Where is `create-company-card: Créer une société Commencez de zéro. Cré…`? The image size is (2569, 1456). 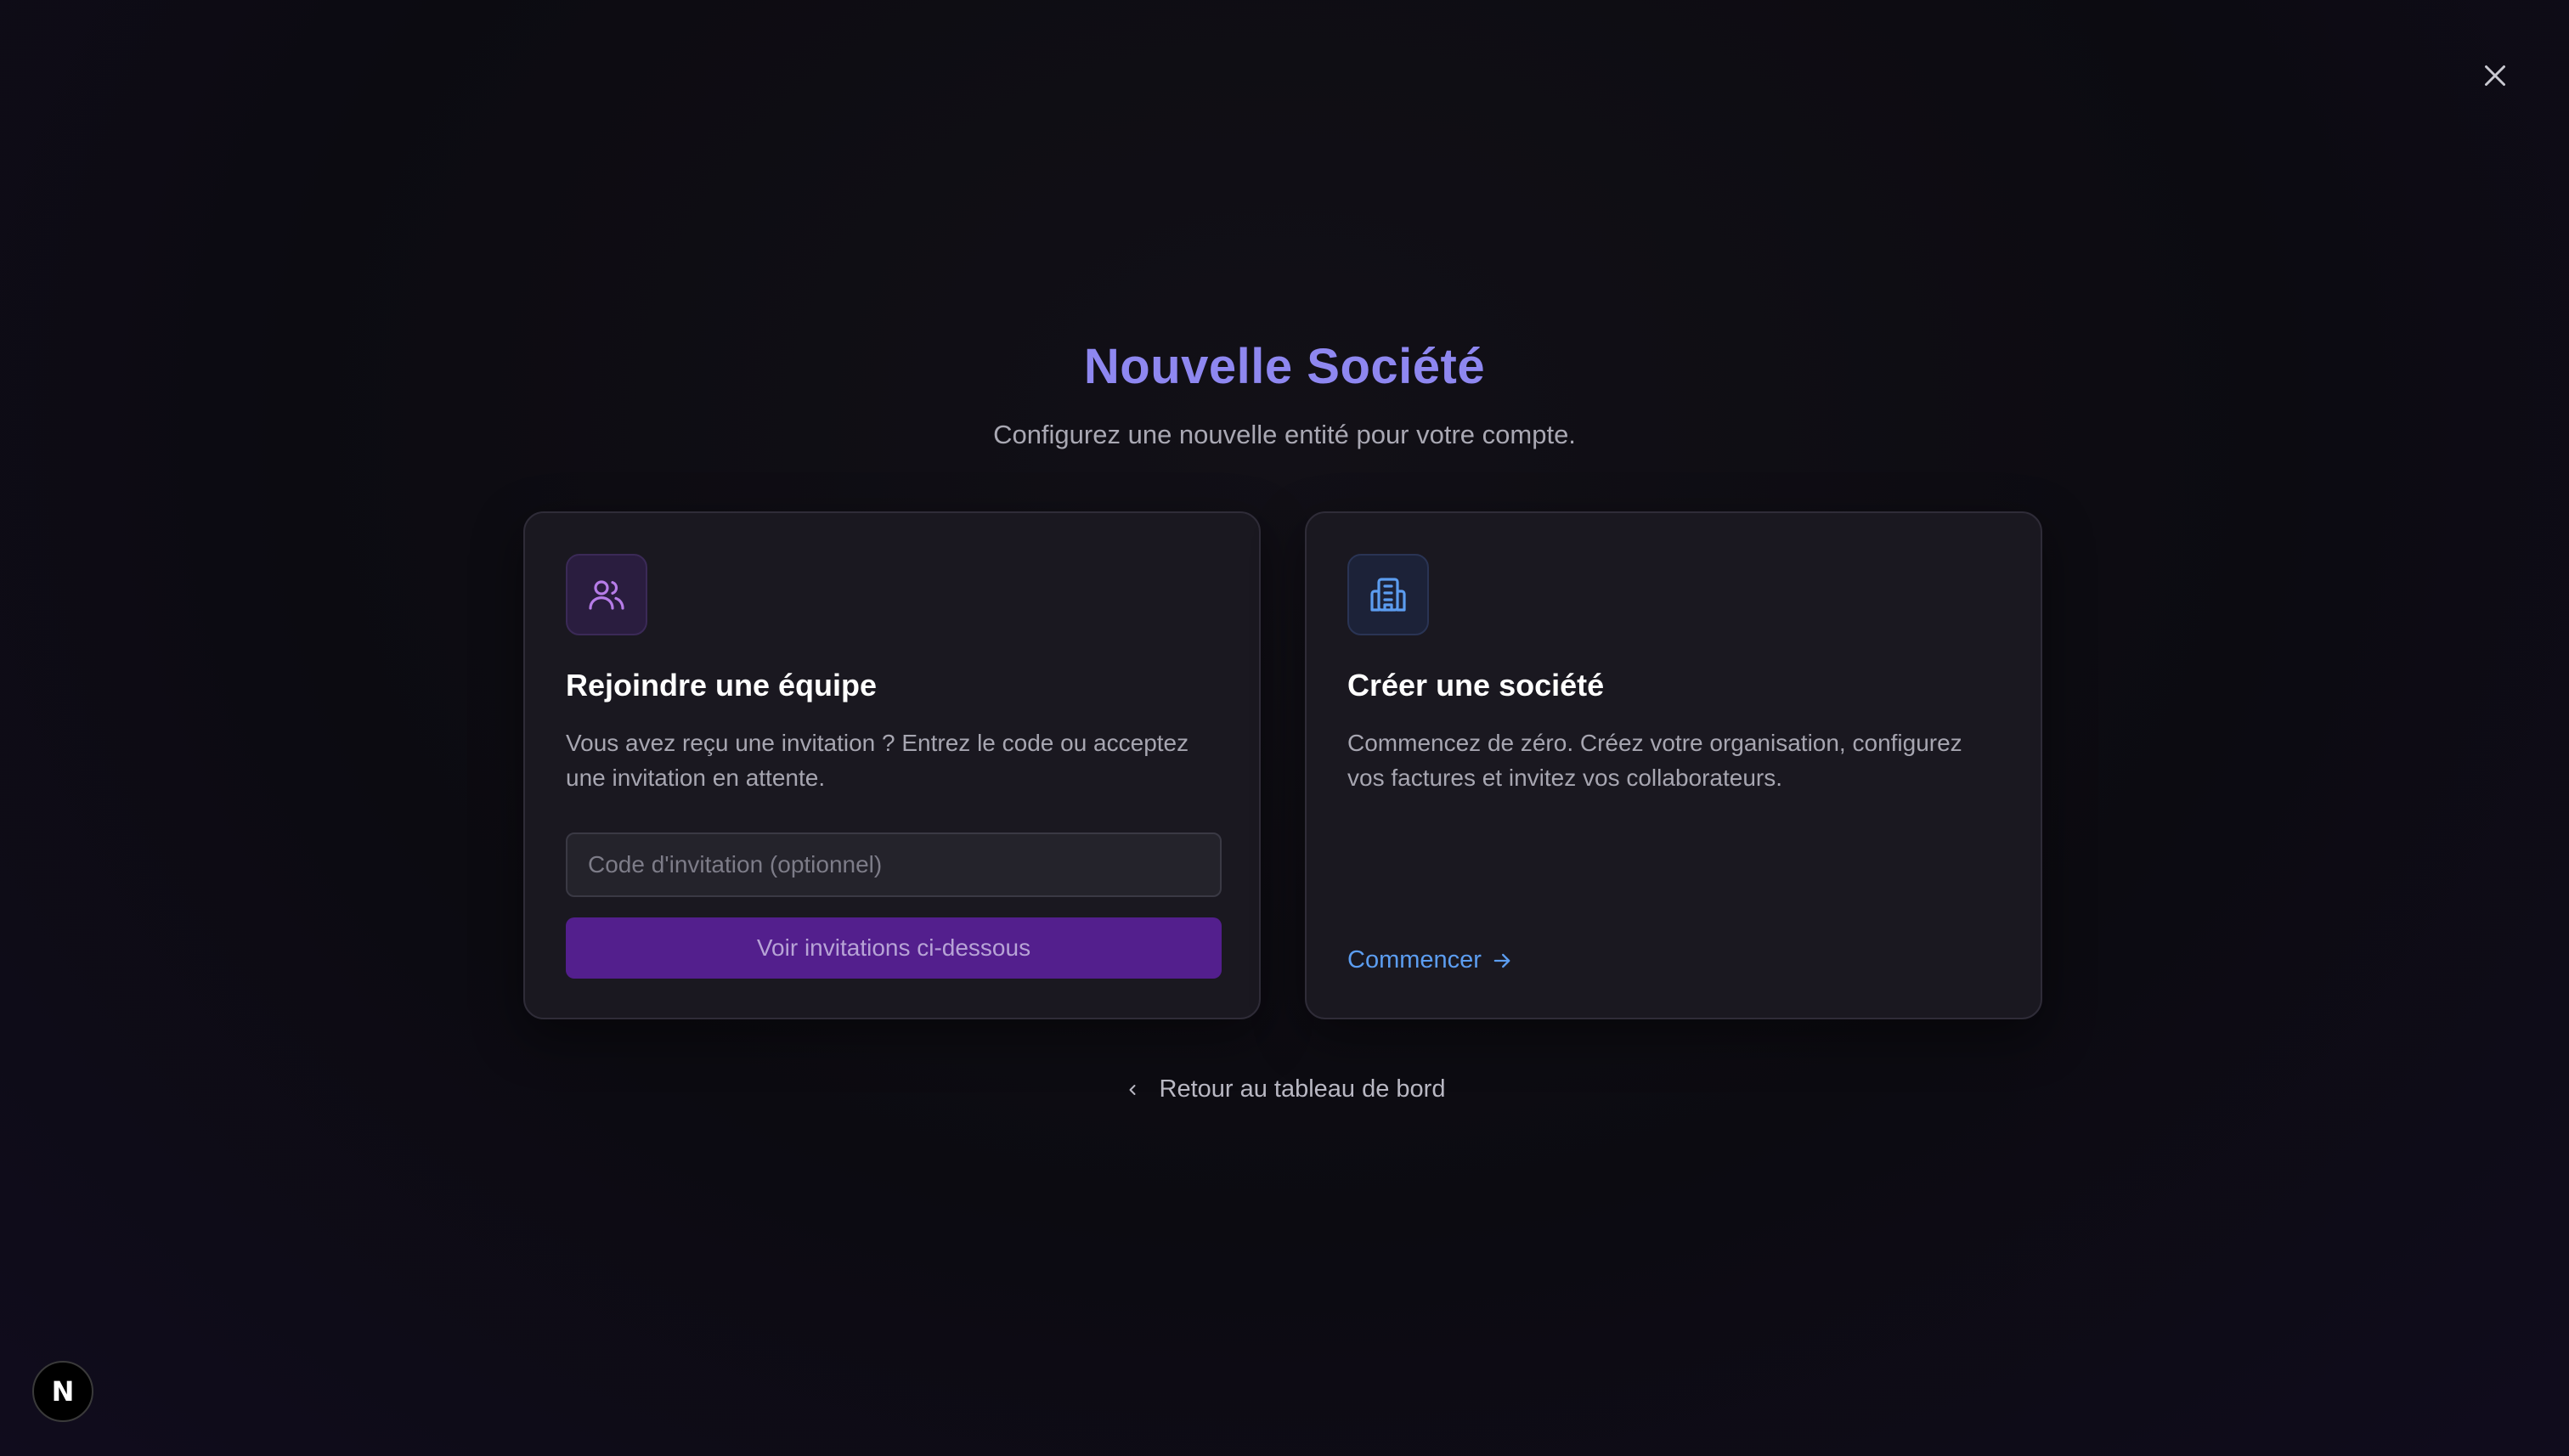
create-company-card: Créer une société Commencez de zéro. Cré… is located at coordinates (1674, 765).